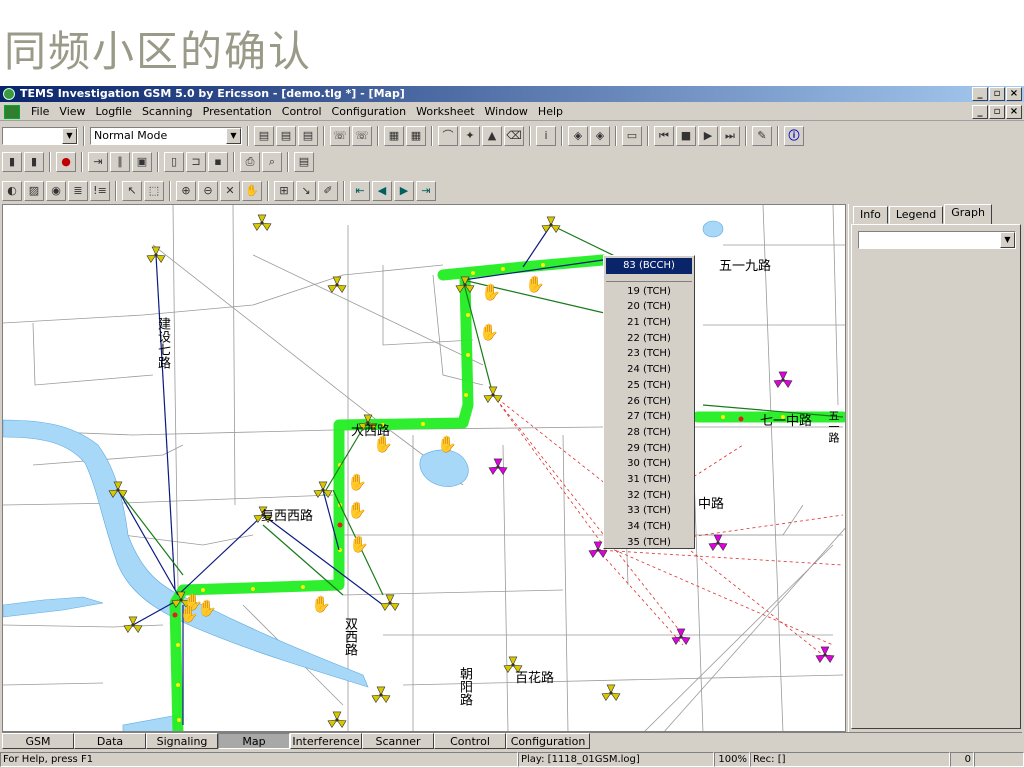 The image size is (1024, 768). Describe the element at coordinates (550, 112) in the screenshot. I see `menu-help: Help` at that location.